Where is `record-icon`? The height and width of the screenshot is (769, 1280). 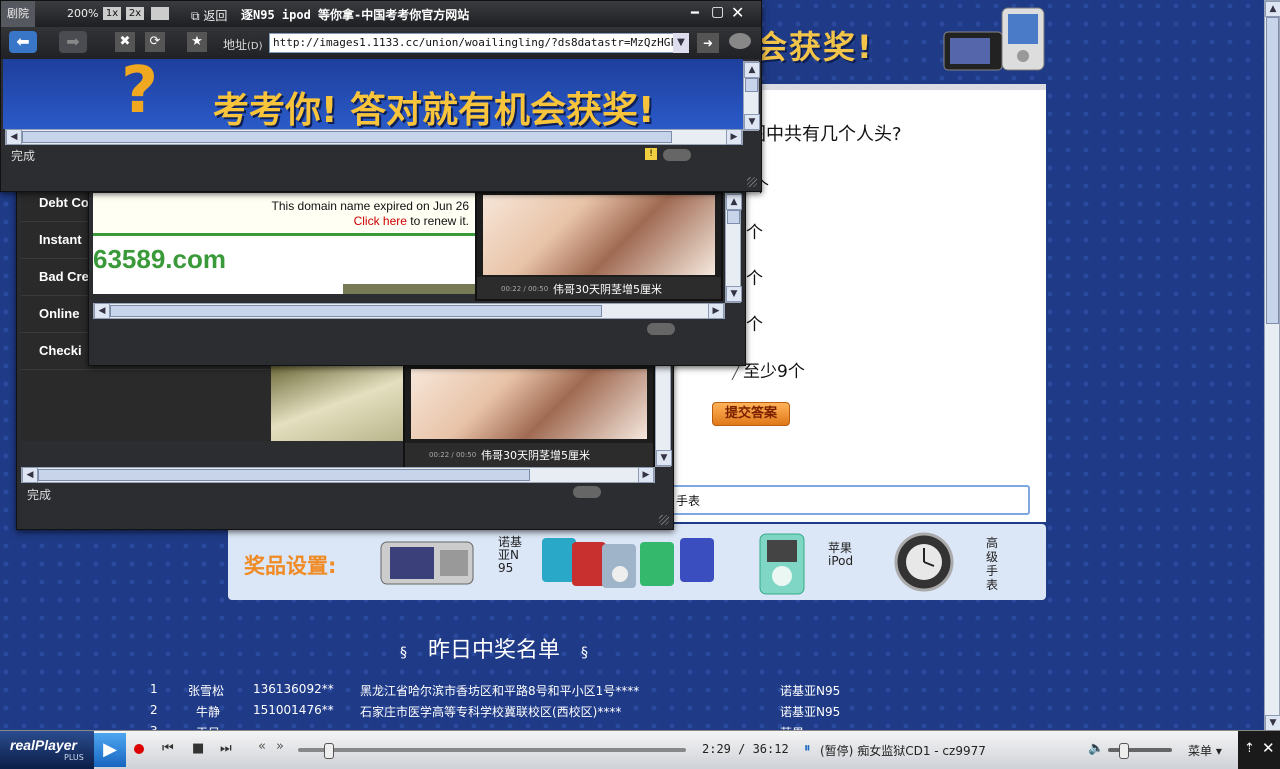 record-icon is located at coordinates (139, 749).